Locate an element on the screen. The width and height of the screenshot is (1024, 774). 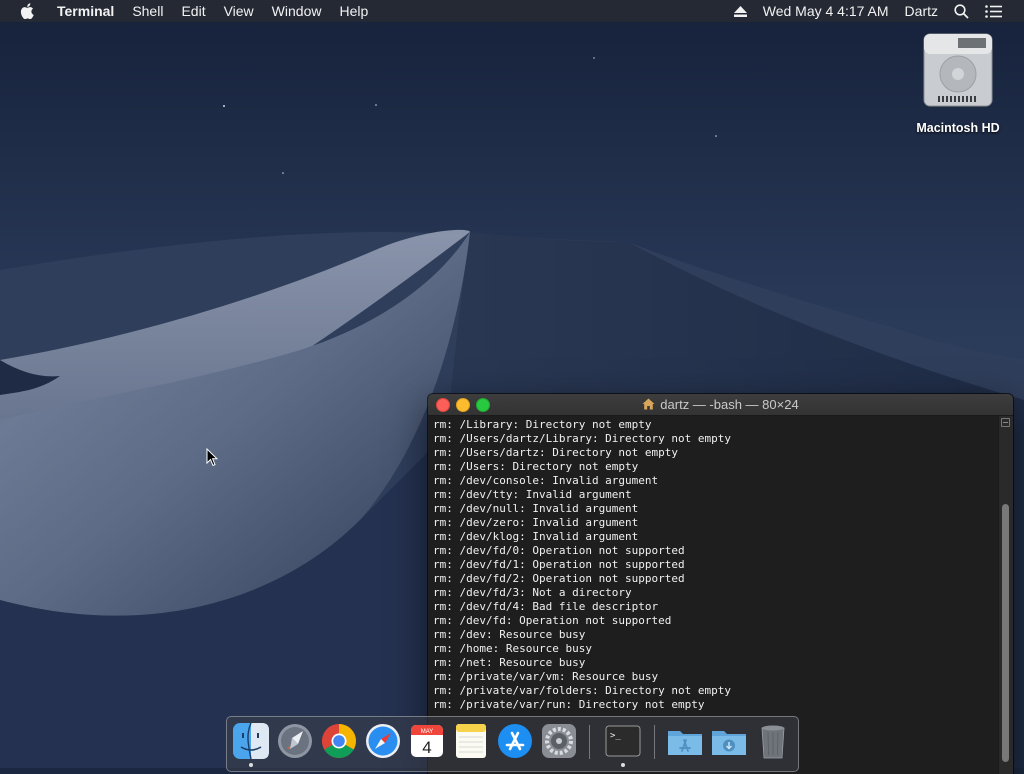
dock: MAY 4 >_ is located at coordinates (512, 744).